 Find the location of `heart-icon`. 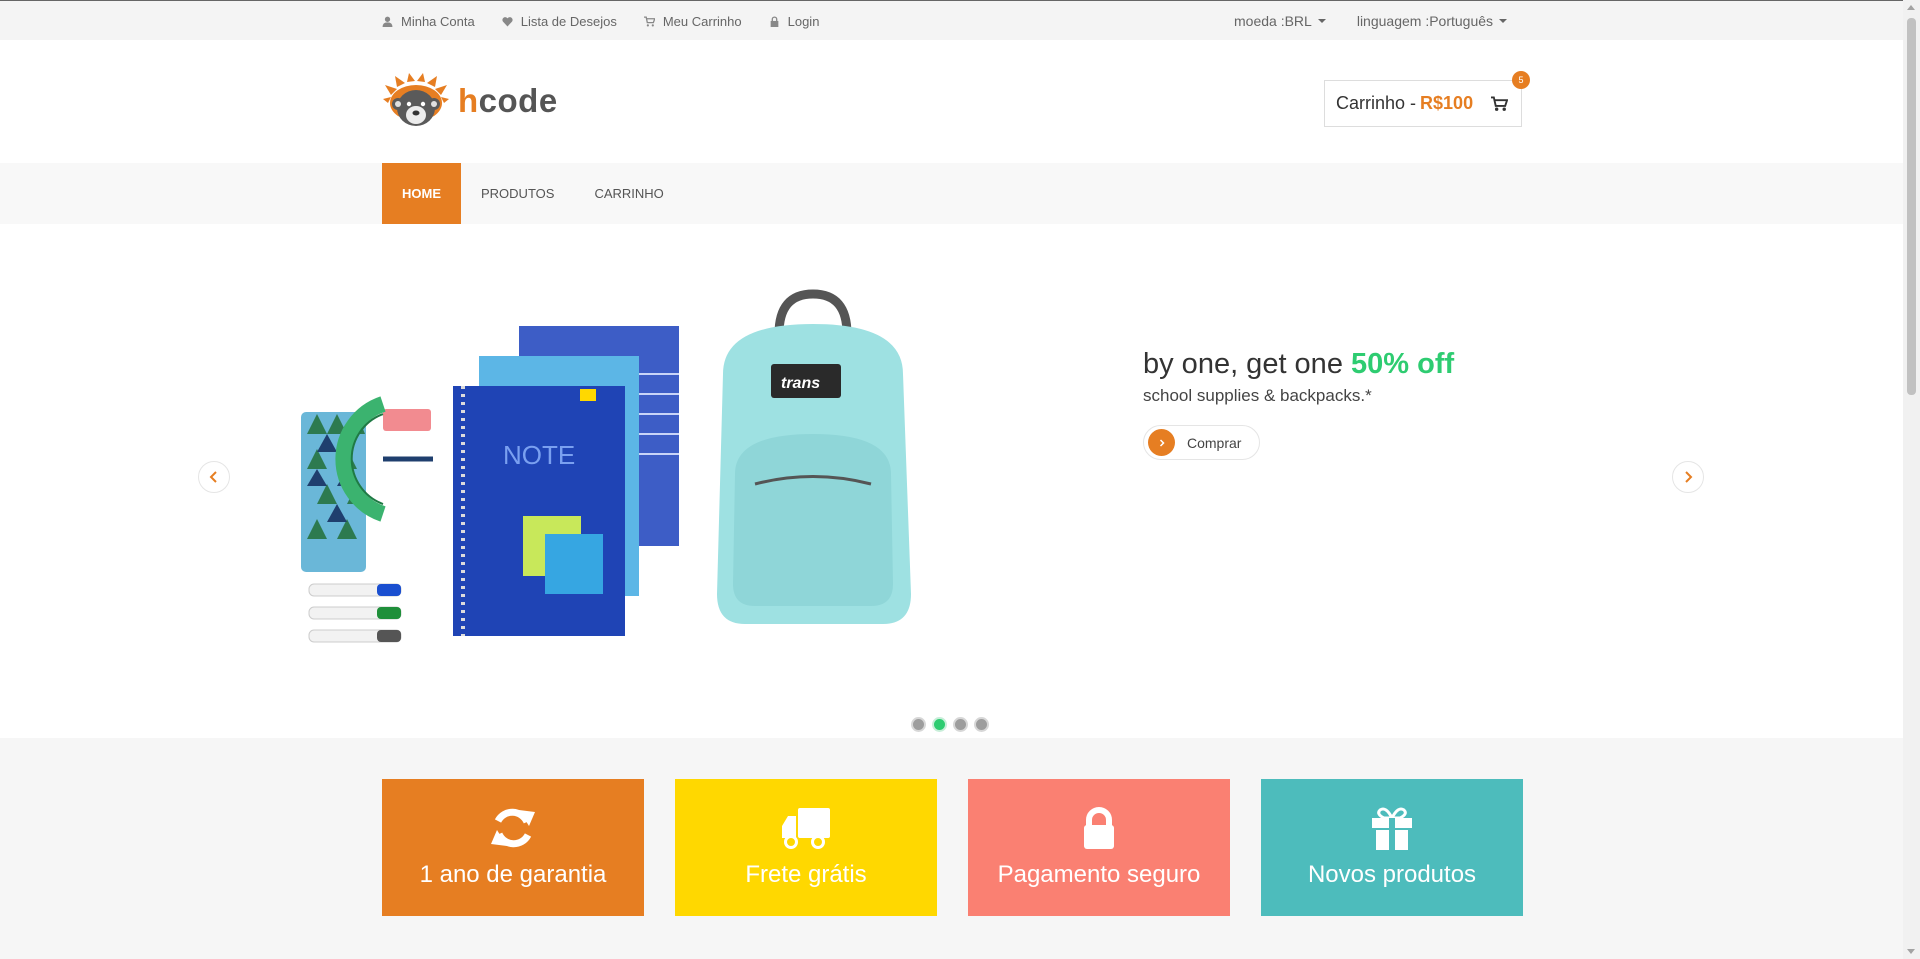

heart-icon is located at coordinates (507, 21).